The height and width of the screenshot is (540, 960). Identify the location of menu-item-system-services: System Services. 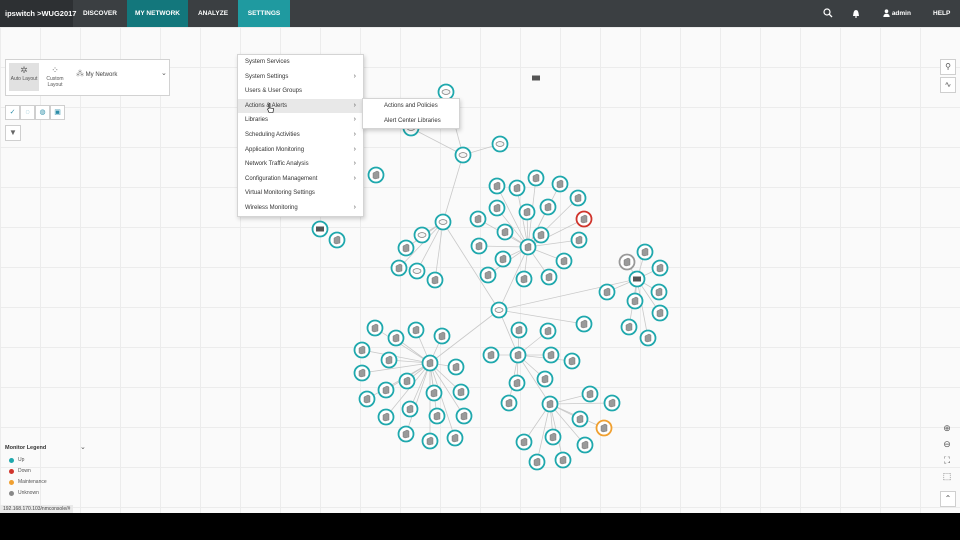
(300, 62).